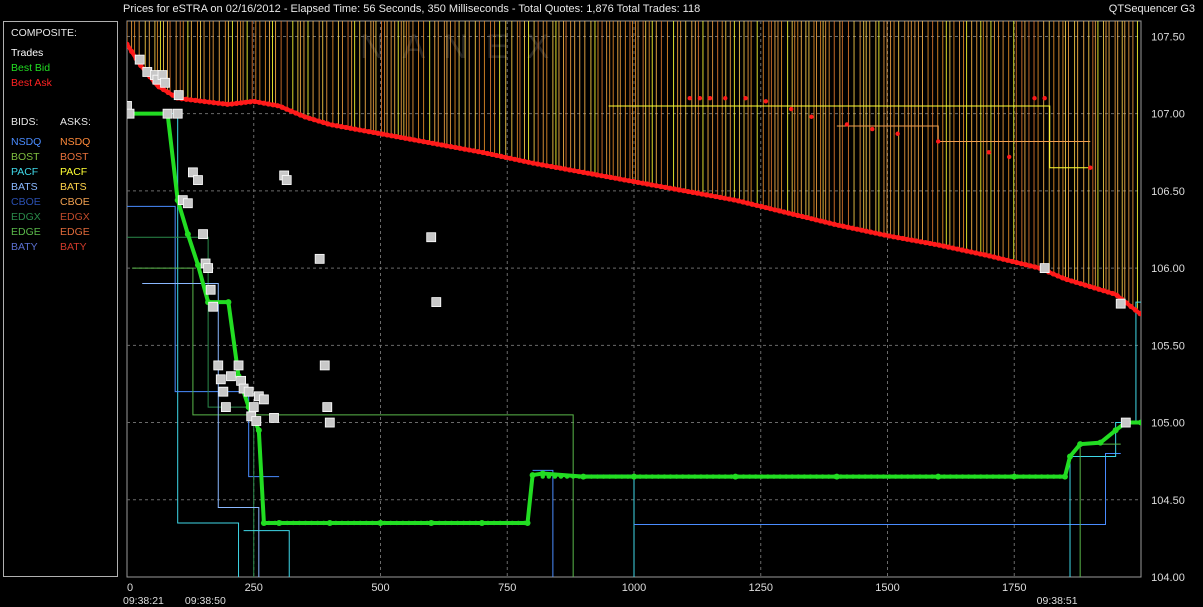  I want to click on time-label: 09:38:21, so click(143, 601).